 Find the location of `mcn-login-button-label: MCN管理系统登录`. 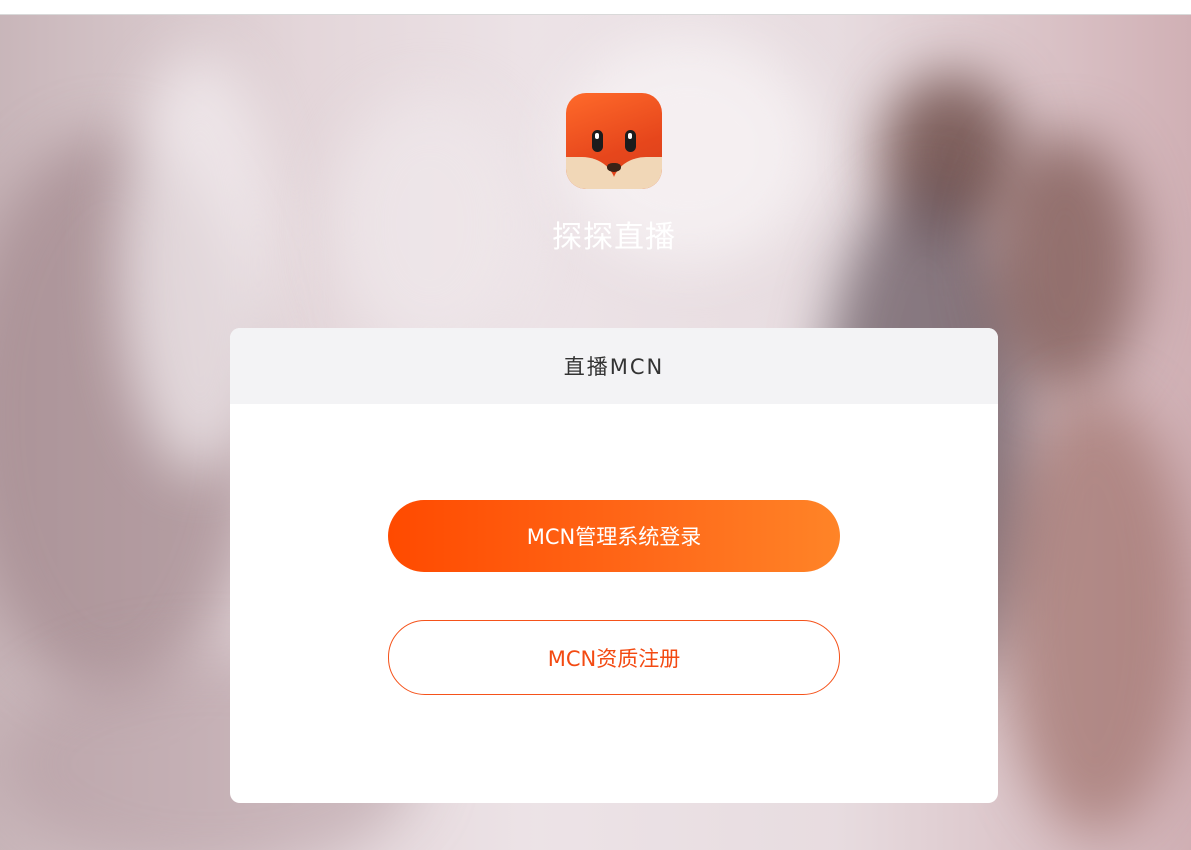

mcn-login-button-label: MCN管理系统登录 is located at coordinates (614, 537).